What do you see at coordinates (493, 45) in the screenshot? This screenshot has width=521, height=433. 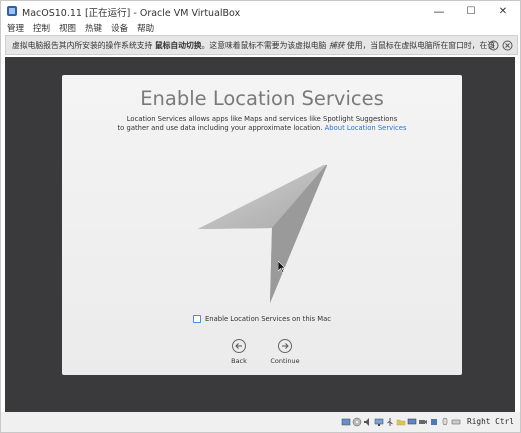 I see `notice-info-icon` at bounding box center [493, 45].